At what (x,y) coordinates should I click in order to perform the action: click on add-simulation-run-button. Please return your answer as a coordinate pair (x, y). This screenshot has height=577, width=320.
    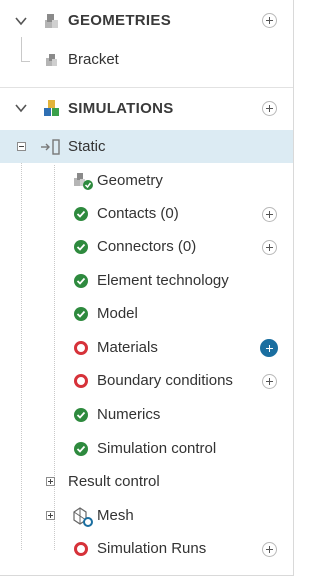
    Looking at the image, I should click on (269, 549).